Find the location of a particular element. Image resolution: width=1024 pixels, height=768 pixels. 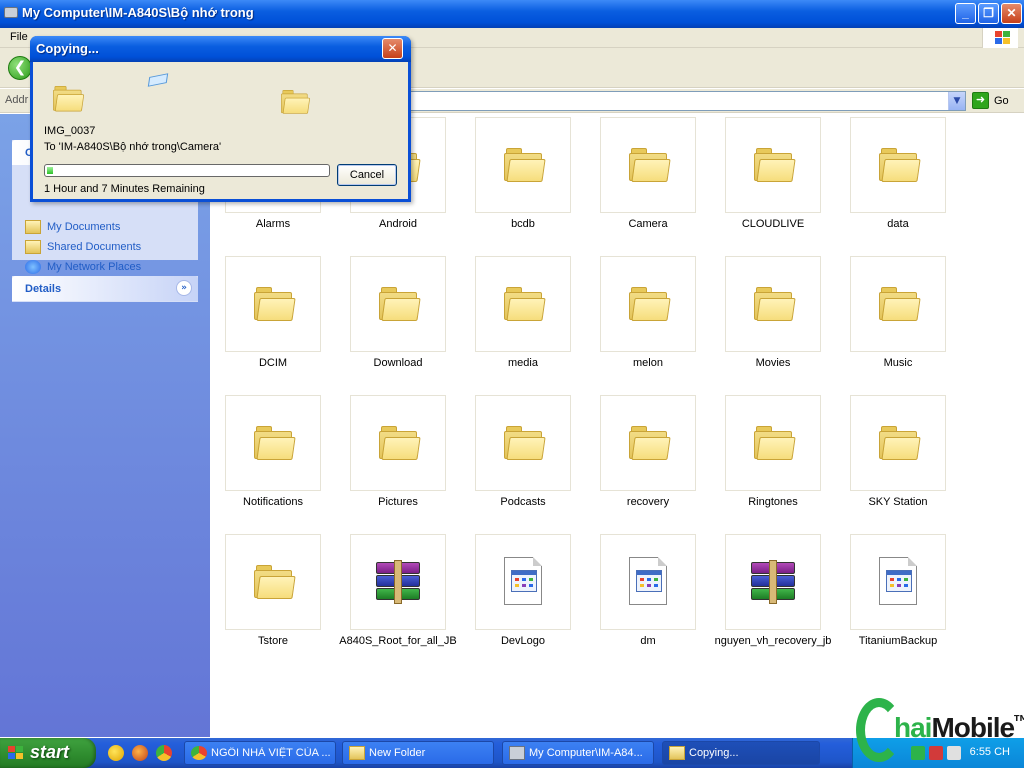

window-title: My Computer\IM-A840S\Bộ nhớ trong is located at coordinates (138, 12).